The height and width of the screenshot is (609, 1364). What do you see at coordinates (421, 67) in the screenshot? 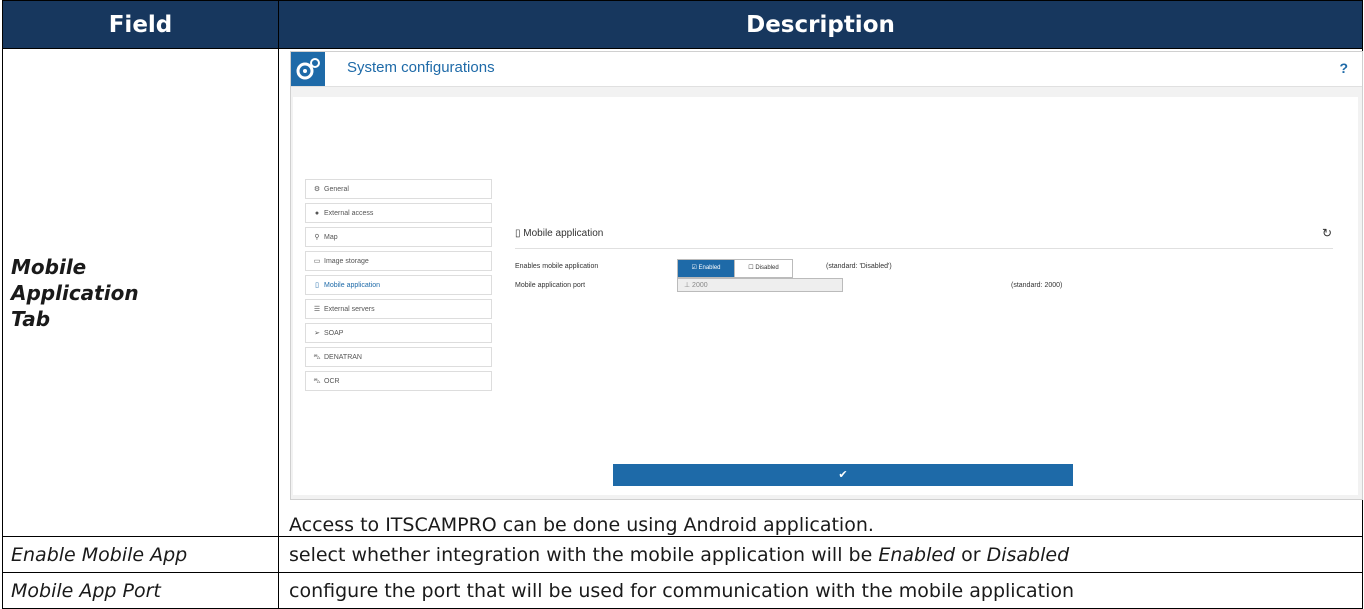
I see `screenshot-title: System configurations` at bounding box center [421, 67].